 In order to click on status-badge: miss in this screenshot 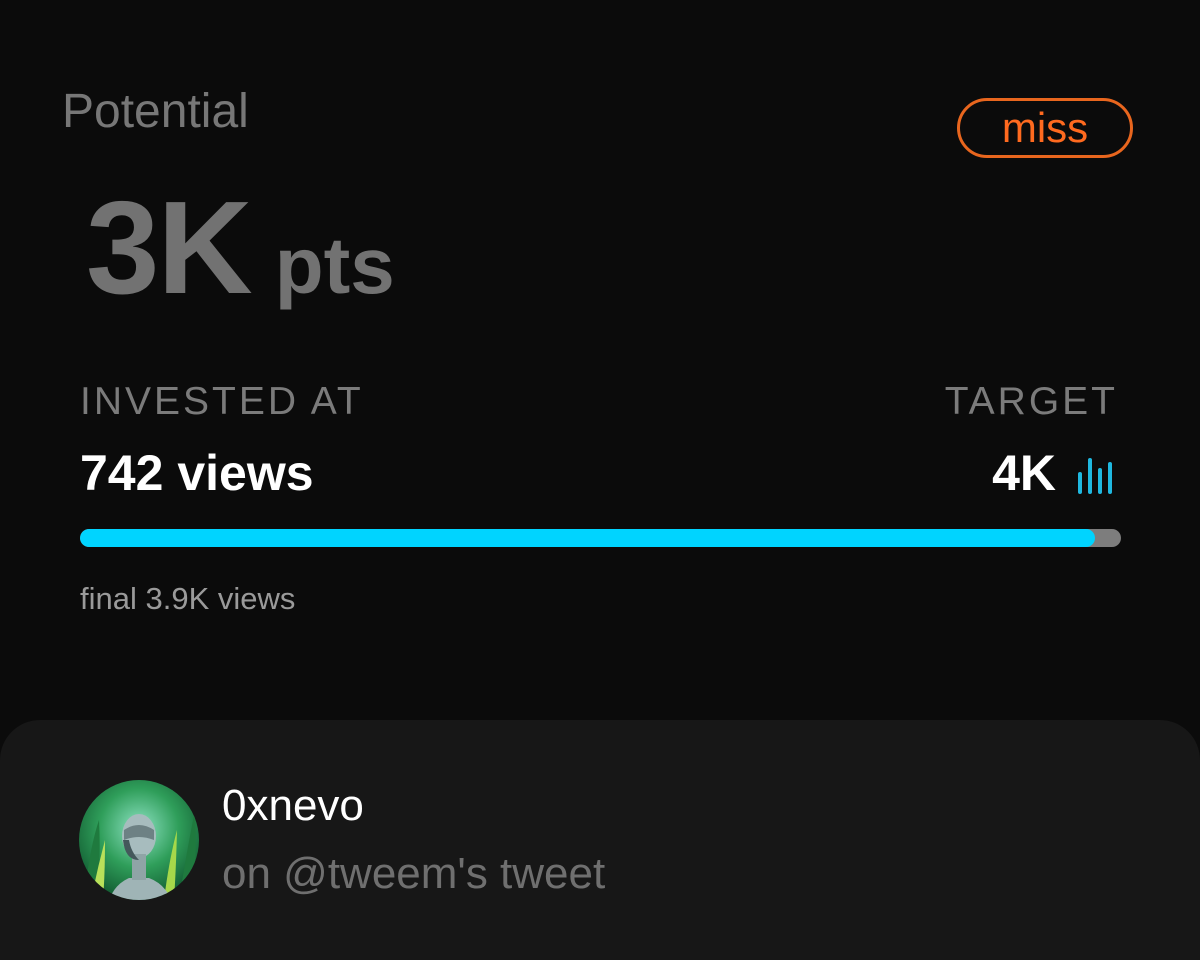, I will do `click(1045, 128)`.